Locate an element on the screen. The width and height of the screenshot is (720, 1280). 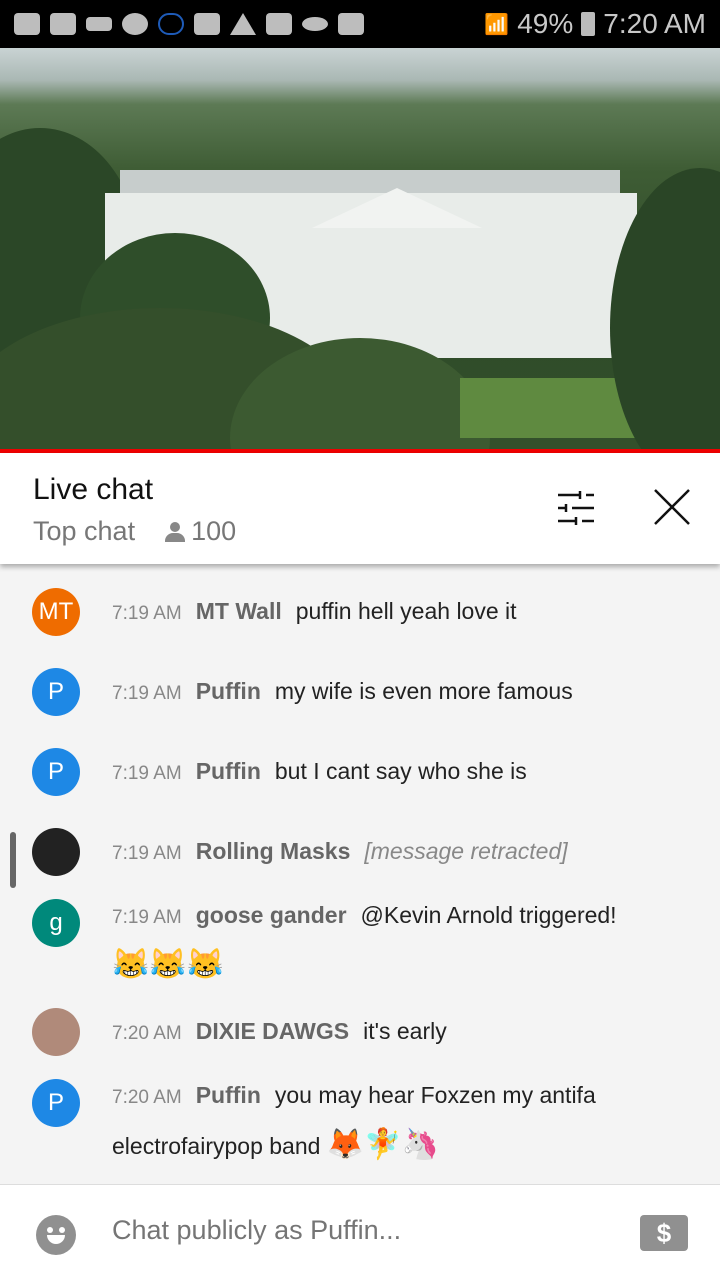
avatar-initial: MT is located at coordinates (56, 611).